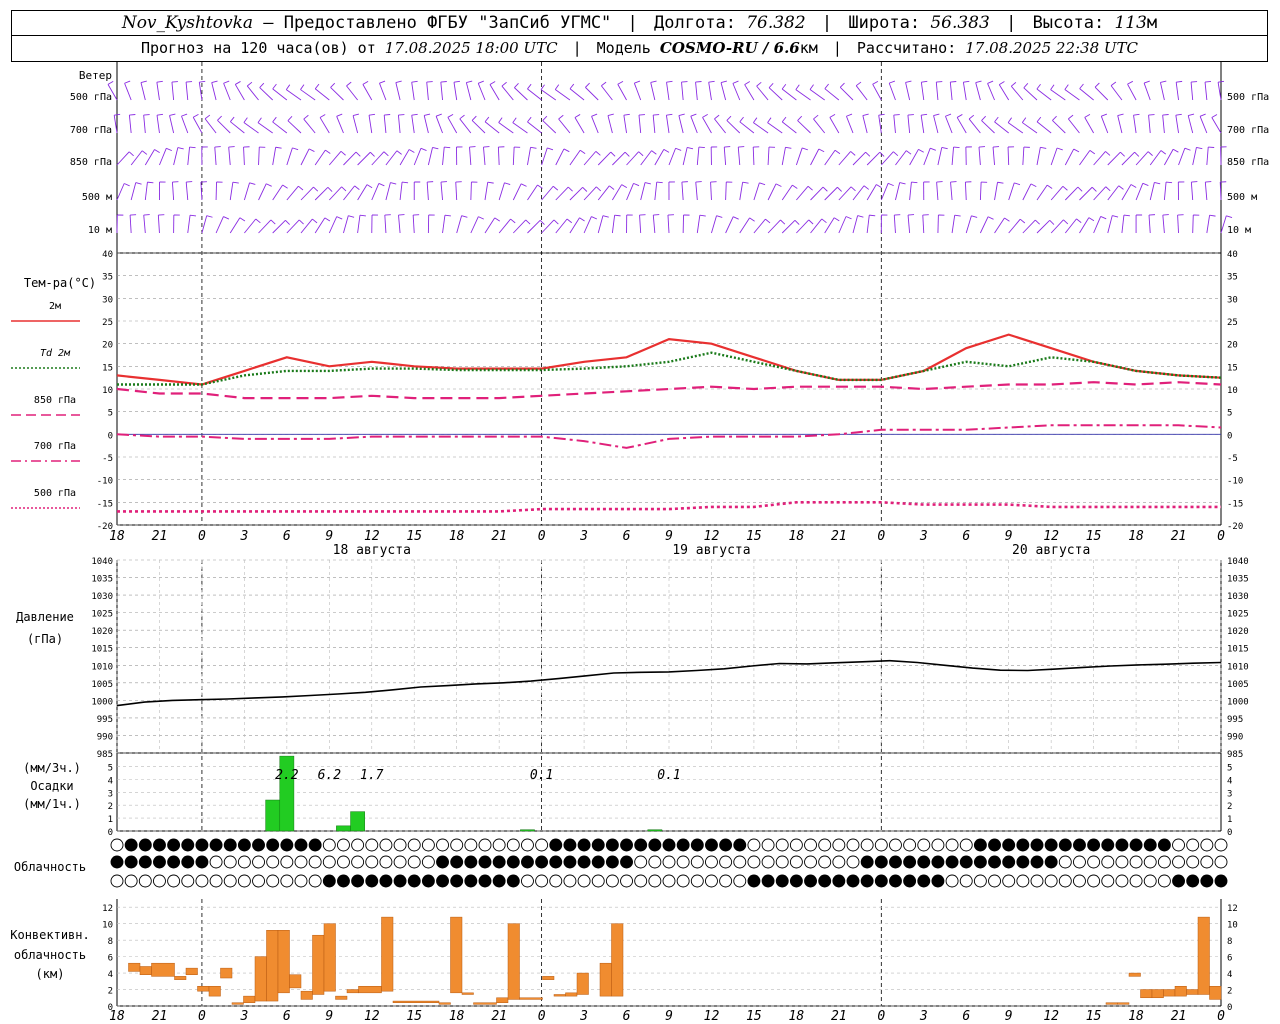 This screenshot has width=1280, height=1024. I want to click on temp-ytick-right: 35, so click(1232, 278).